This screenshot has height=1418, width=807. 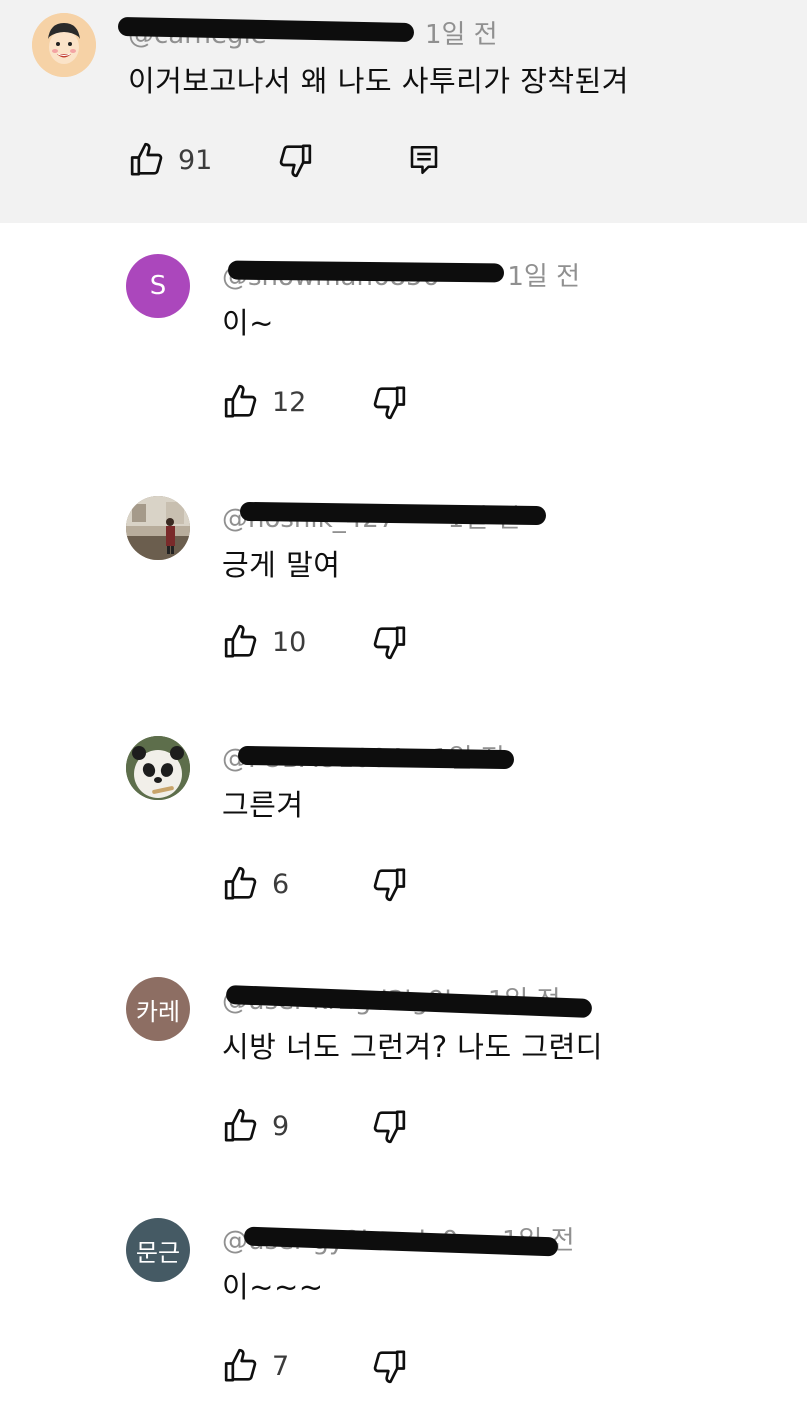 What do you see at coordinates (195, 160) in the screenshot?
I see `like-count: 91` at bounding box center [195, 160].